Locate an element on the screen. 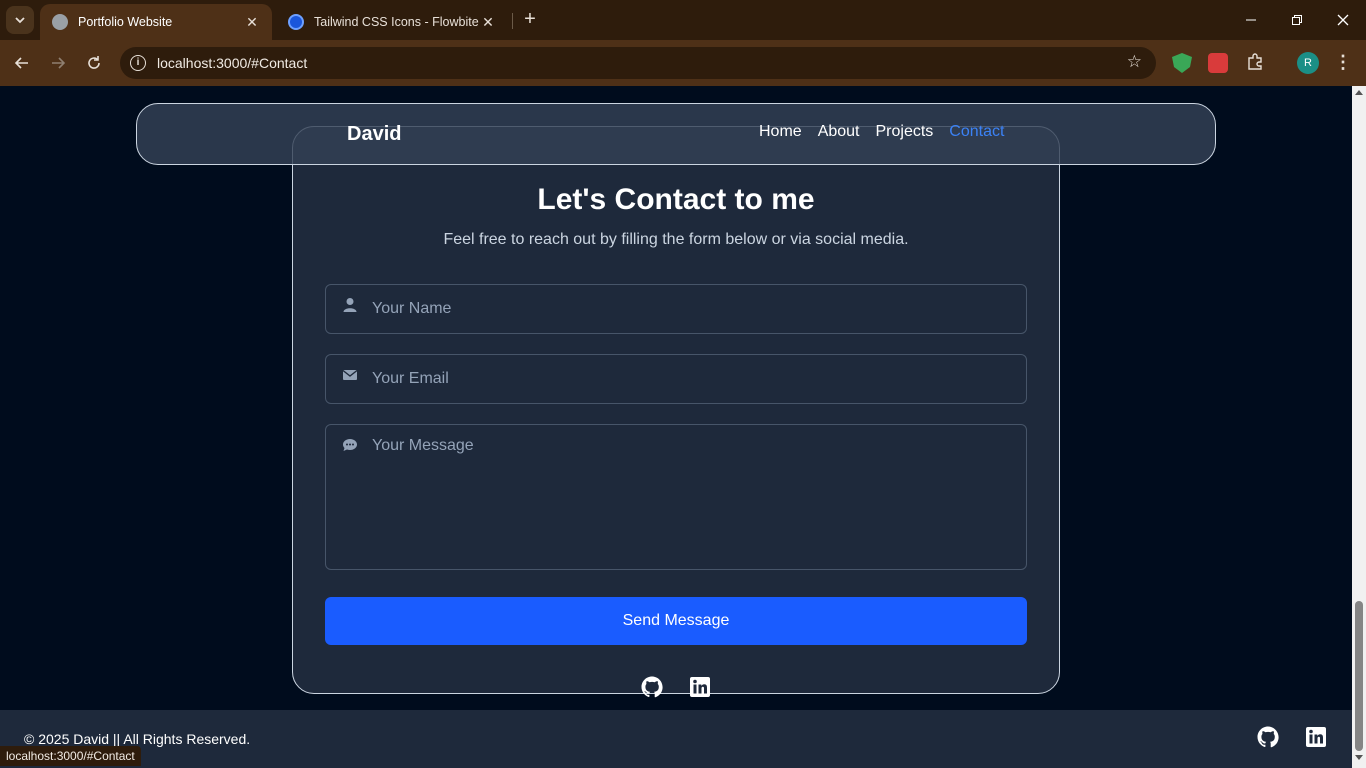 The width and height of the screenshot is (1366, 768). tab-search-button is located at coordinates (20, 20).